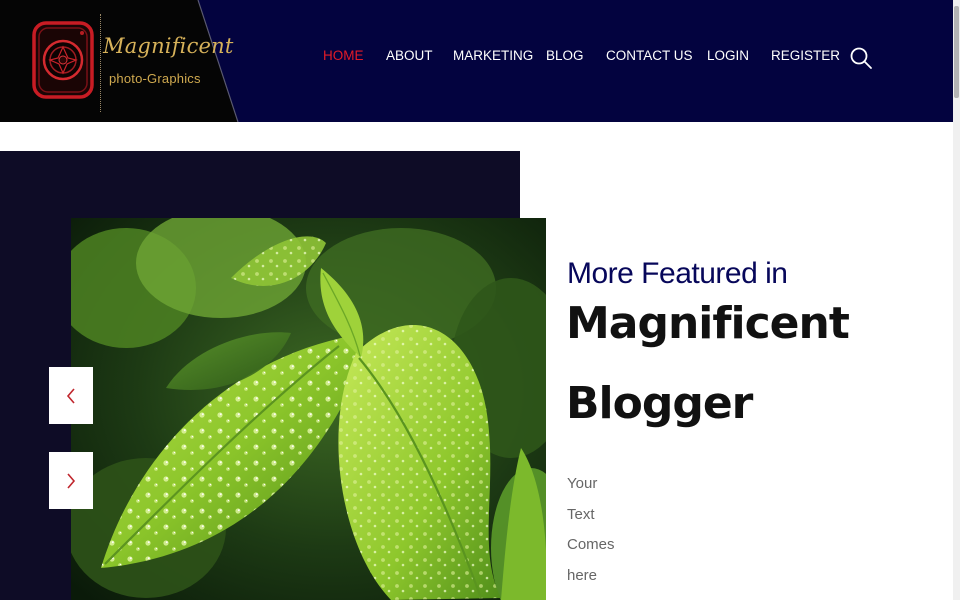 The height and width of the screenshot is (600, 960). I want to click on featured-body-word: Your, so click(582, 483).